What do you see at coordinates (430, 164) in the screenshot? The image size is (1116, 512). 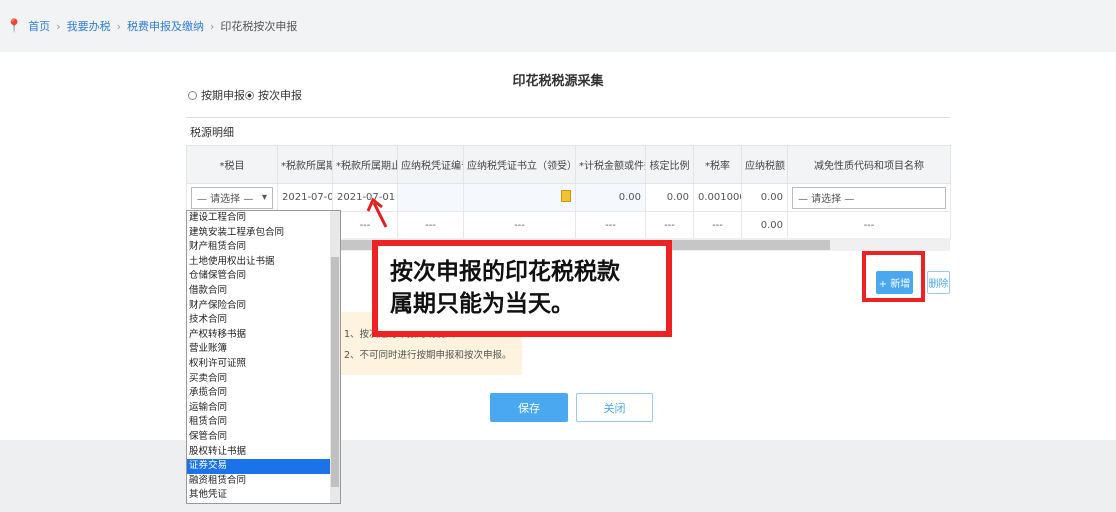 I see `header-voucher-no: 应纳税凭证编号` at bounding box center [430, 164].